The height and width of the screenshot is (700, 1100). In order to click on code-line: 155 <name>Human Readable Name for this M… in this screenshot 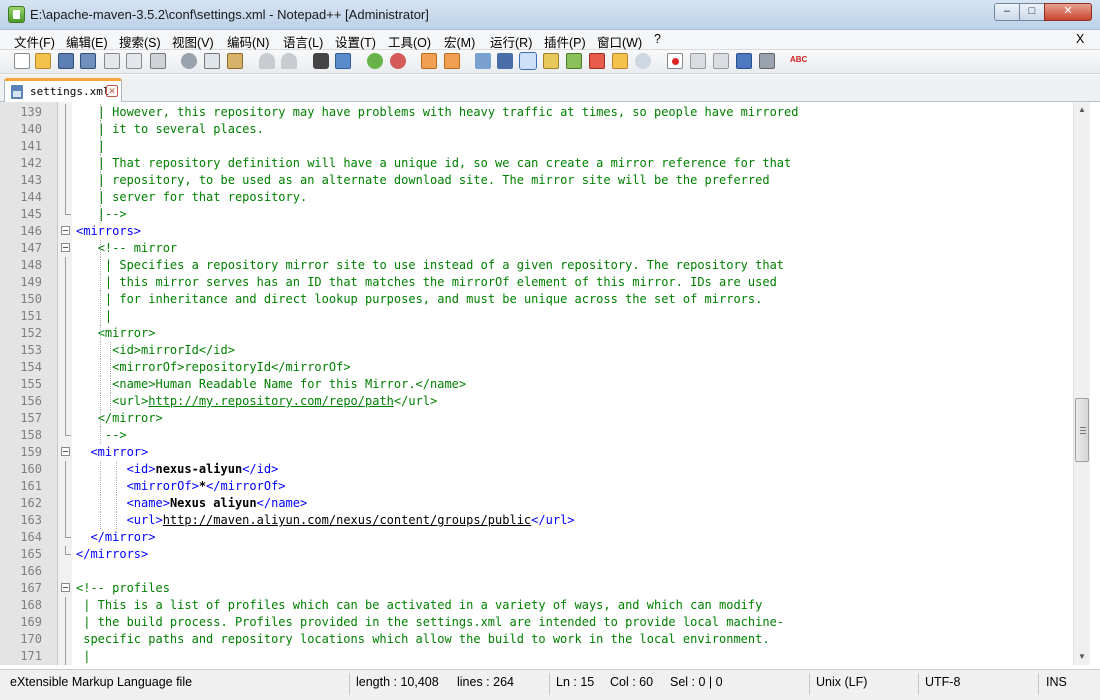, I will do `click(536, 384)`.